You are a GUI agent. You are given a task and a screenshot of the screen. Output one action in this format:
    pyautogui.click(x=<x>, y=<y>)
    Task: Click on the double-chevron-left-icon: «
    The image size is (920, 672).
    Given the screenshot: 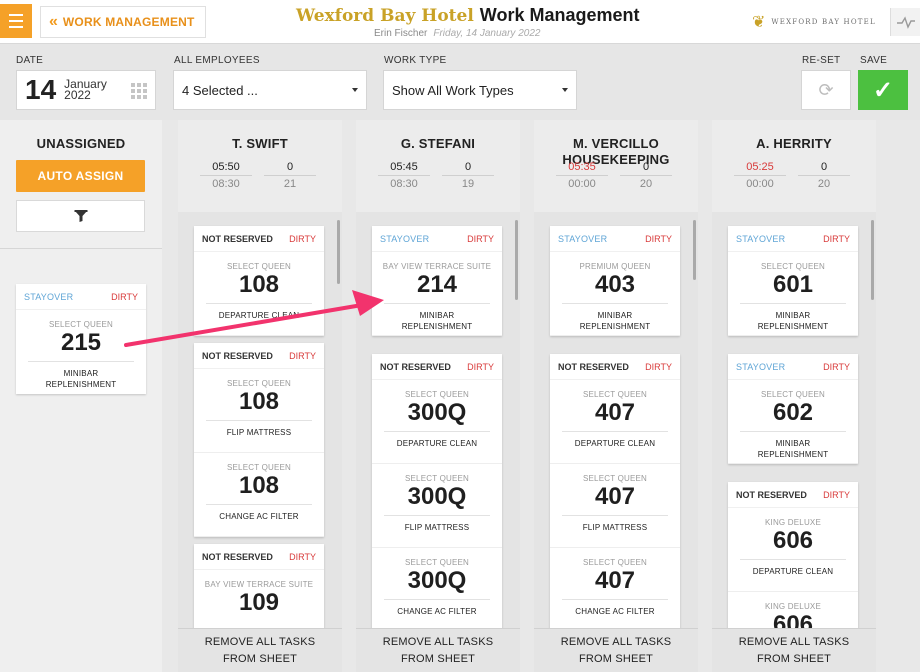 What is the action you would take?
    pyautogui.click(x=53, y=21)
    